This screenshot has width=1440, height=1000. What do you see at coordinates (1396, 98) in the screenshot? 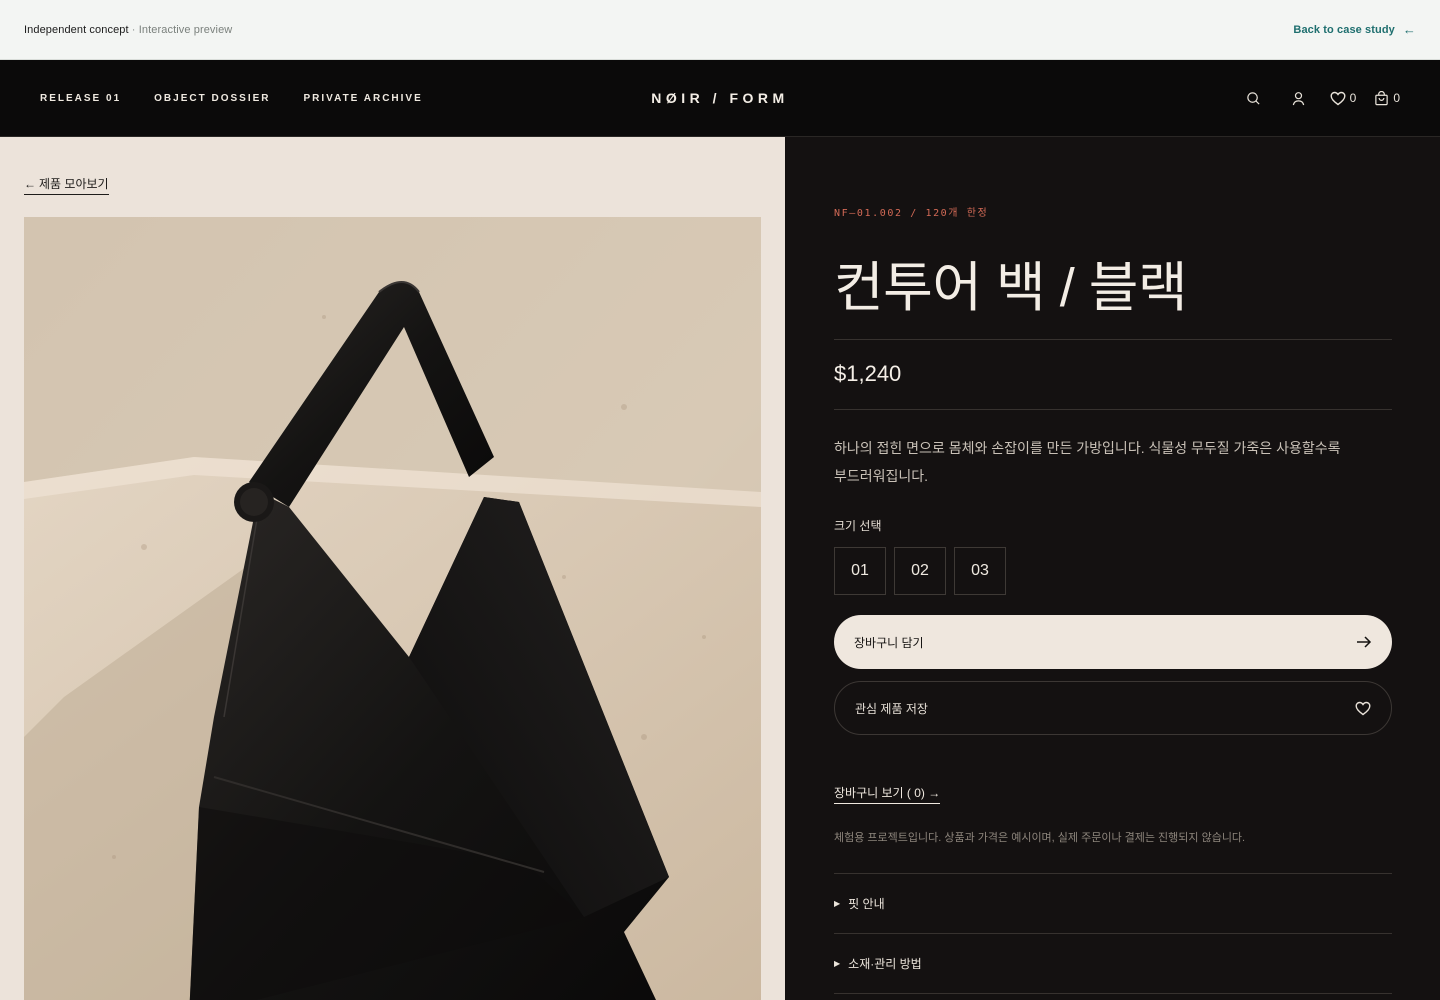
I see `cart-count: 0` at bounding box center [1396, 98].